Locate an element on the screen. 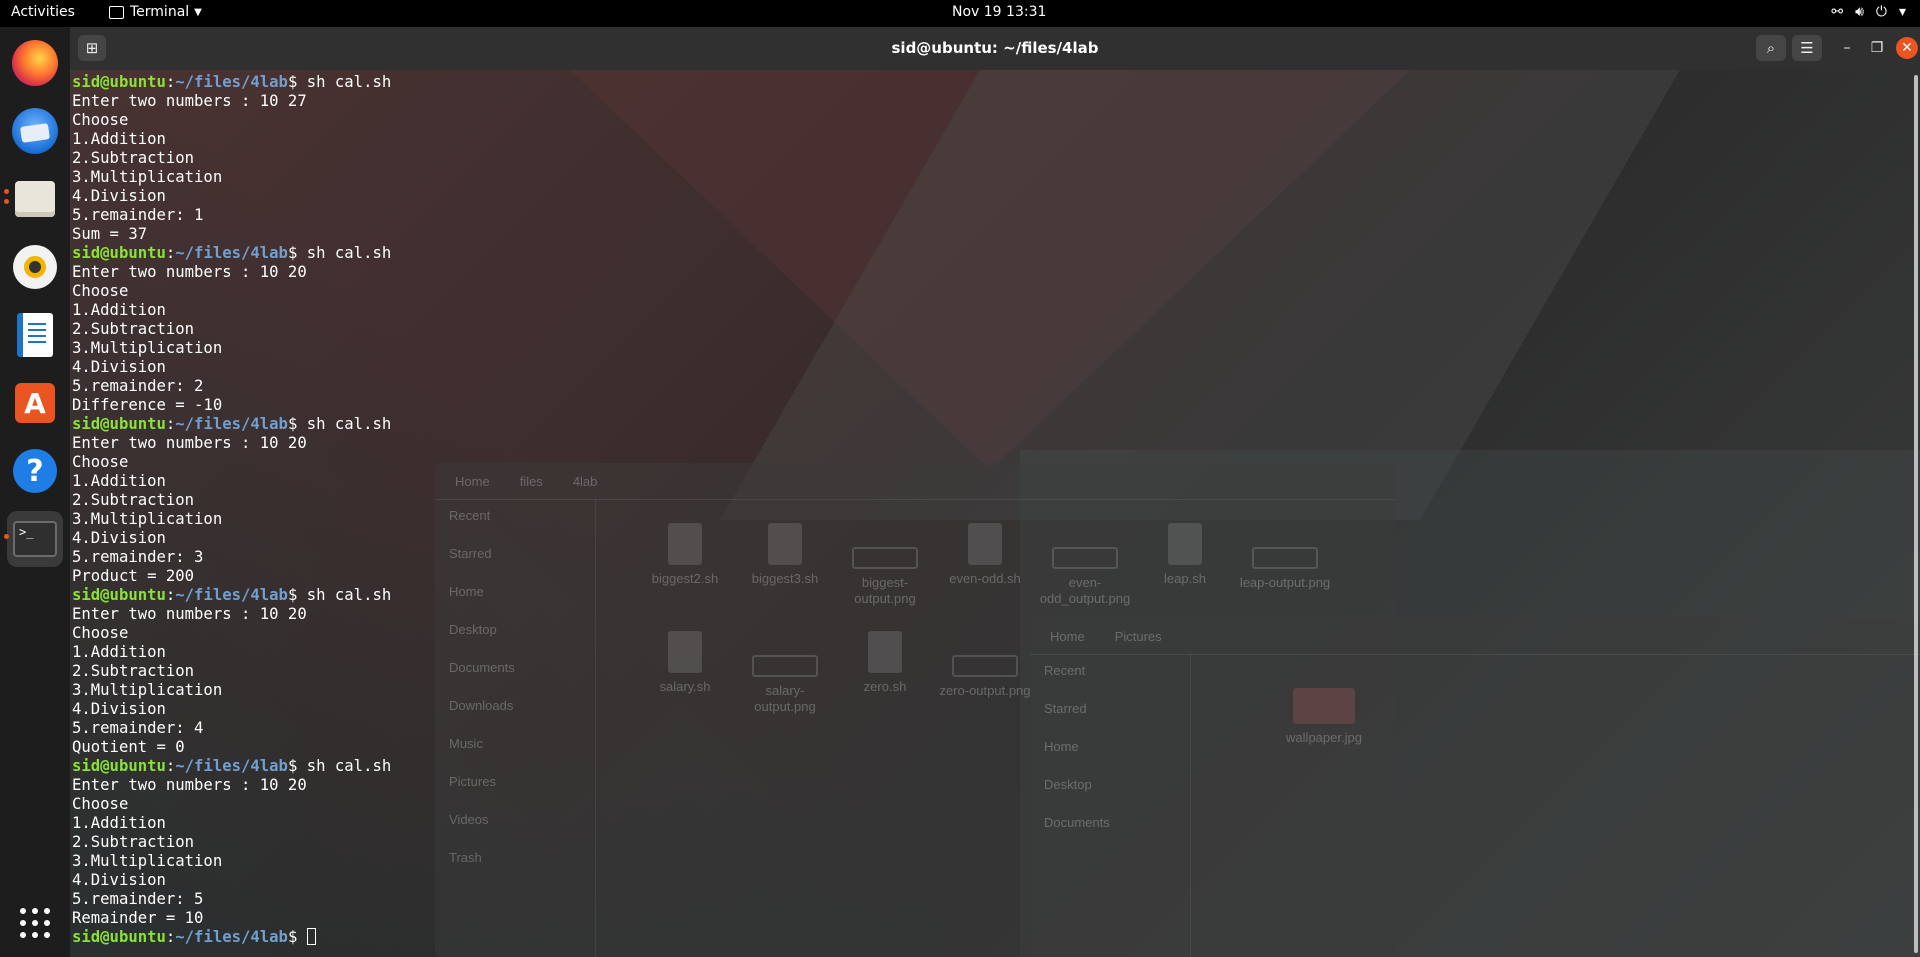 The image size is (1920, 957). search-button: ⌕ is located at coordinates (1771, 48).